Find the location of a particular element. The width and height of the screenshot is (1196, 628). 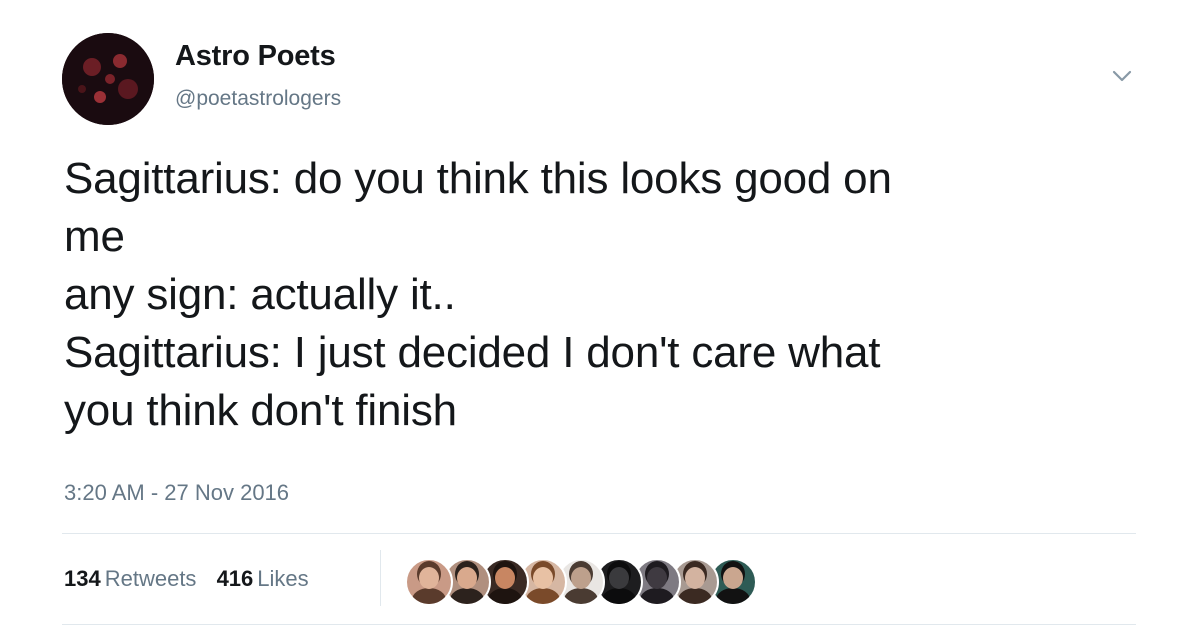

stats-divider is located at coordinates (380, 578).